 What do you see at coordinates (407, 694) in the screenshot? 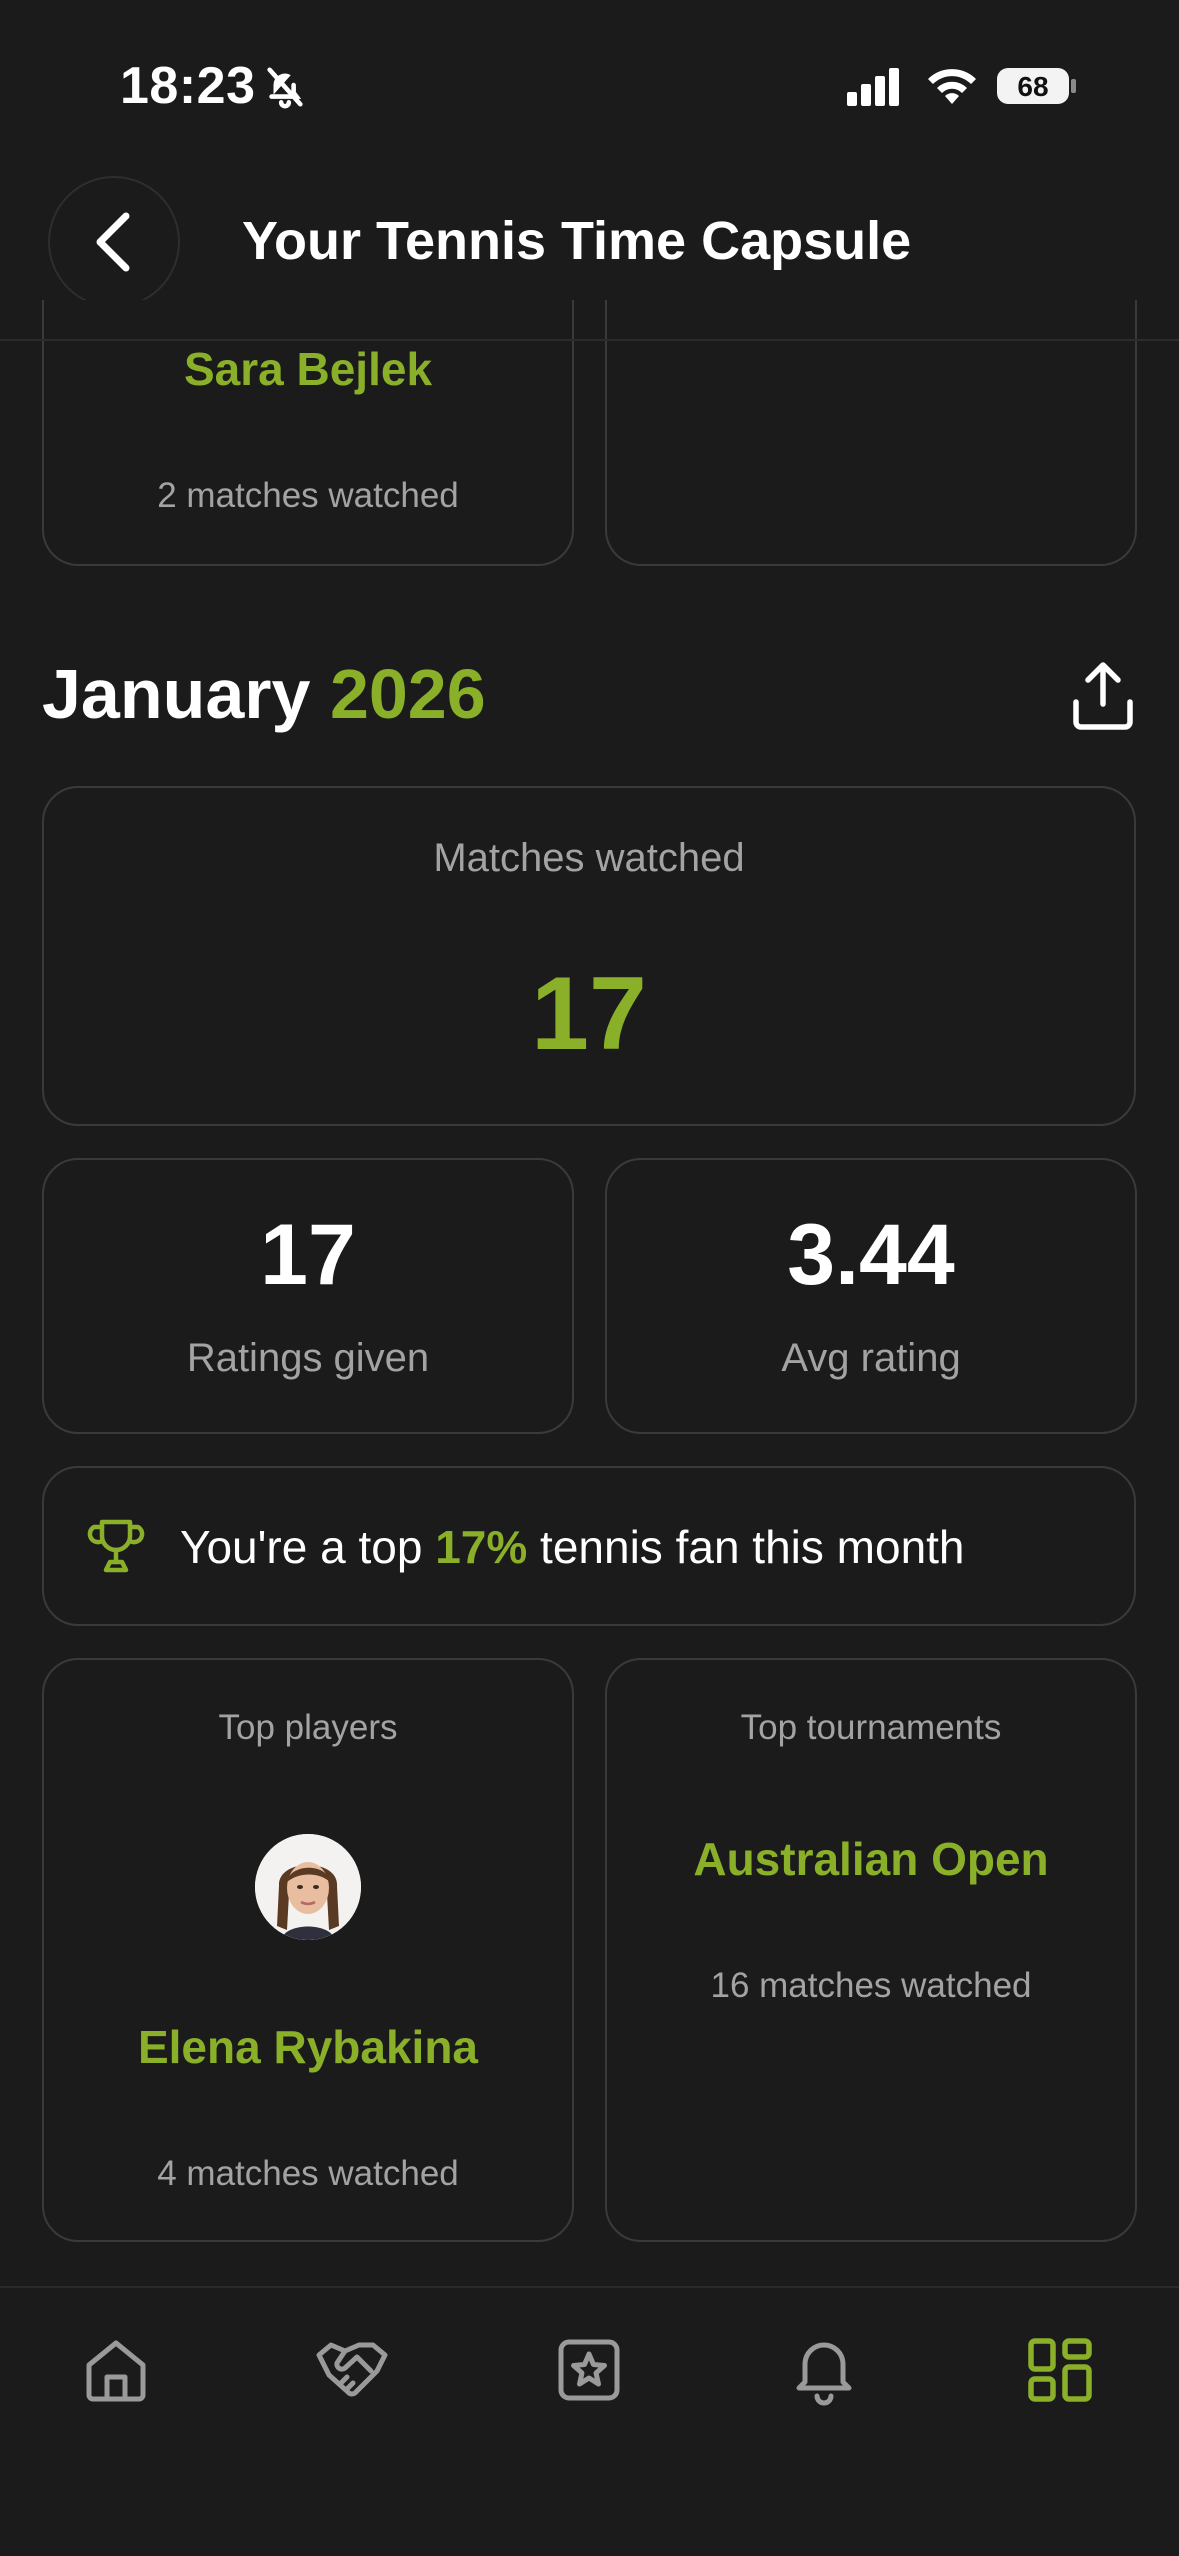
I see `month-year: 2026` at bounding box center [407, 694].